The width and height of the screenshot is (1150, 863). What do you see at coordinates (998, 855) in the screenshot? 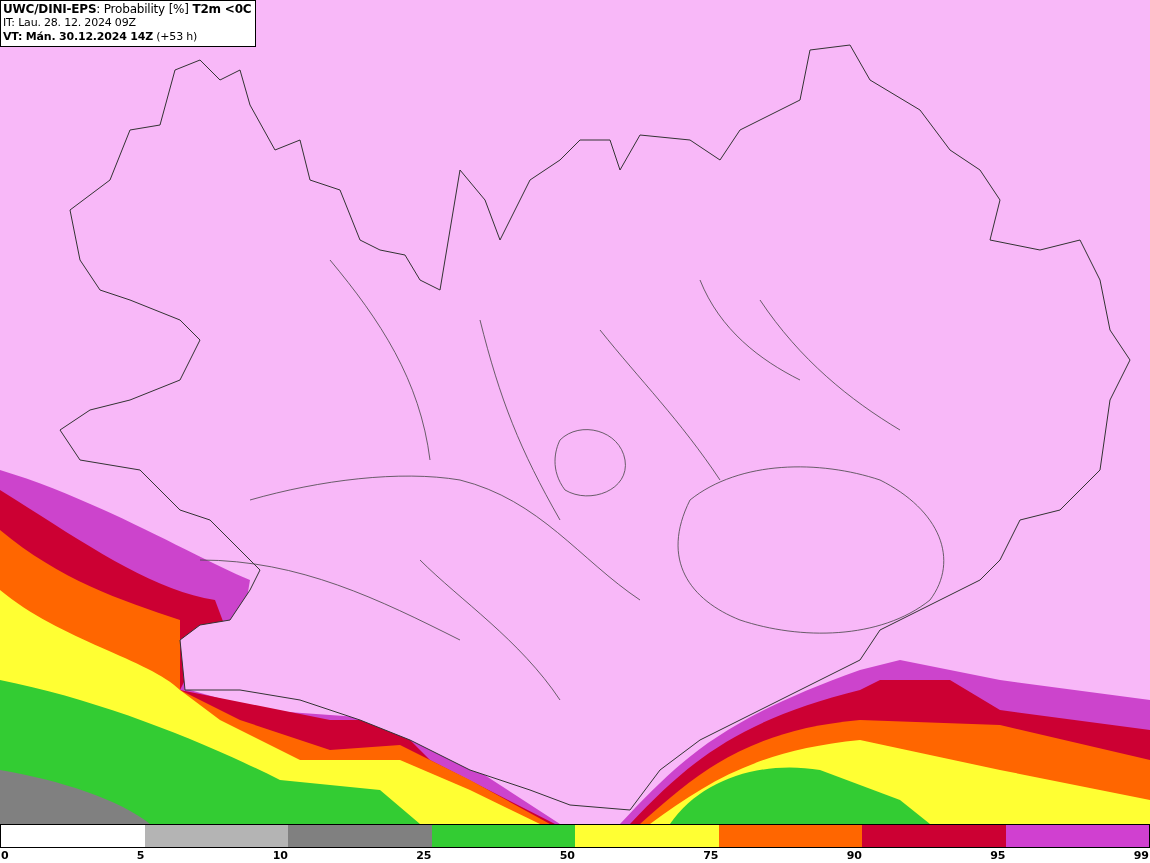
I see `legend-label: 95` at bounding box center [998, 855].